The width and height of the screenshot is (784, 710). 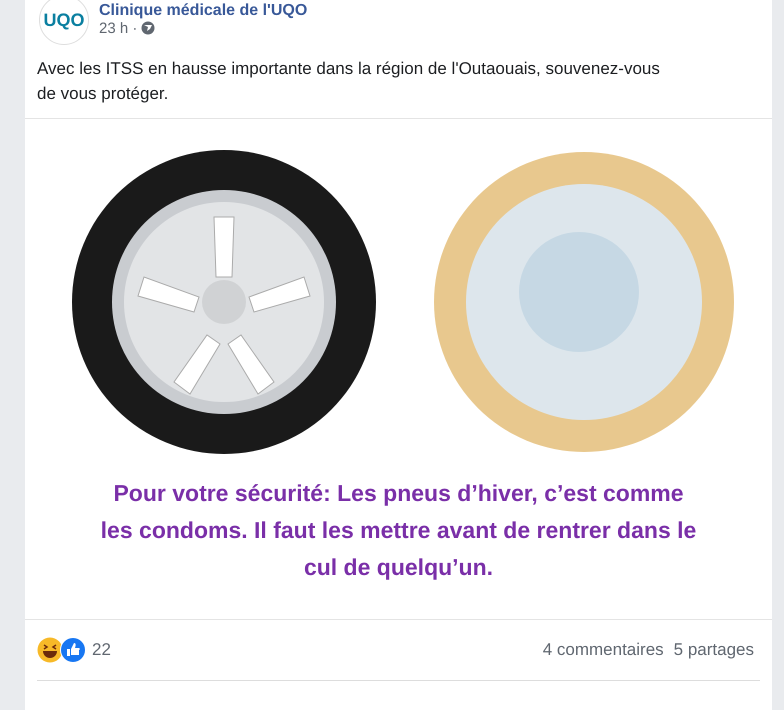 What do you see at coordinates (714, 650) in the screenshot?
I see `shares-link: 5 partages` at bounding box center [714, 650].